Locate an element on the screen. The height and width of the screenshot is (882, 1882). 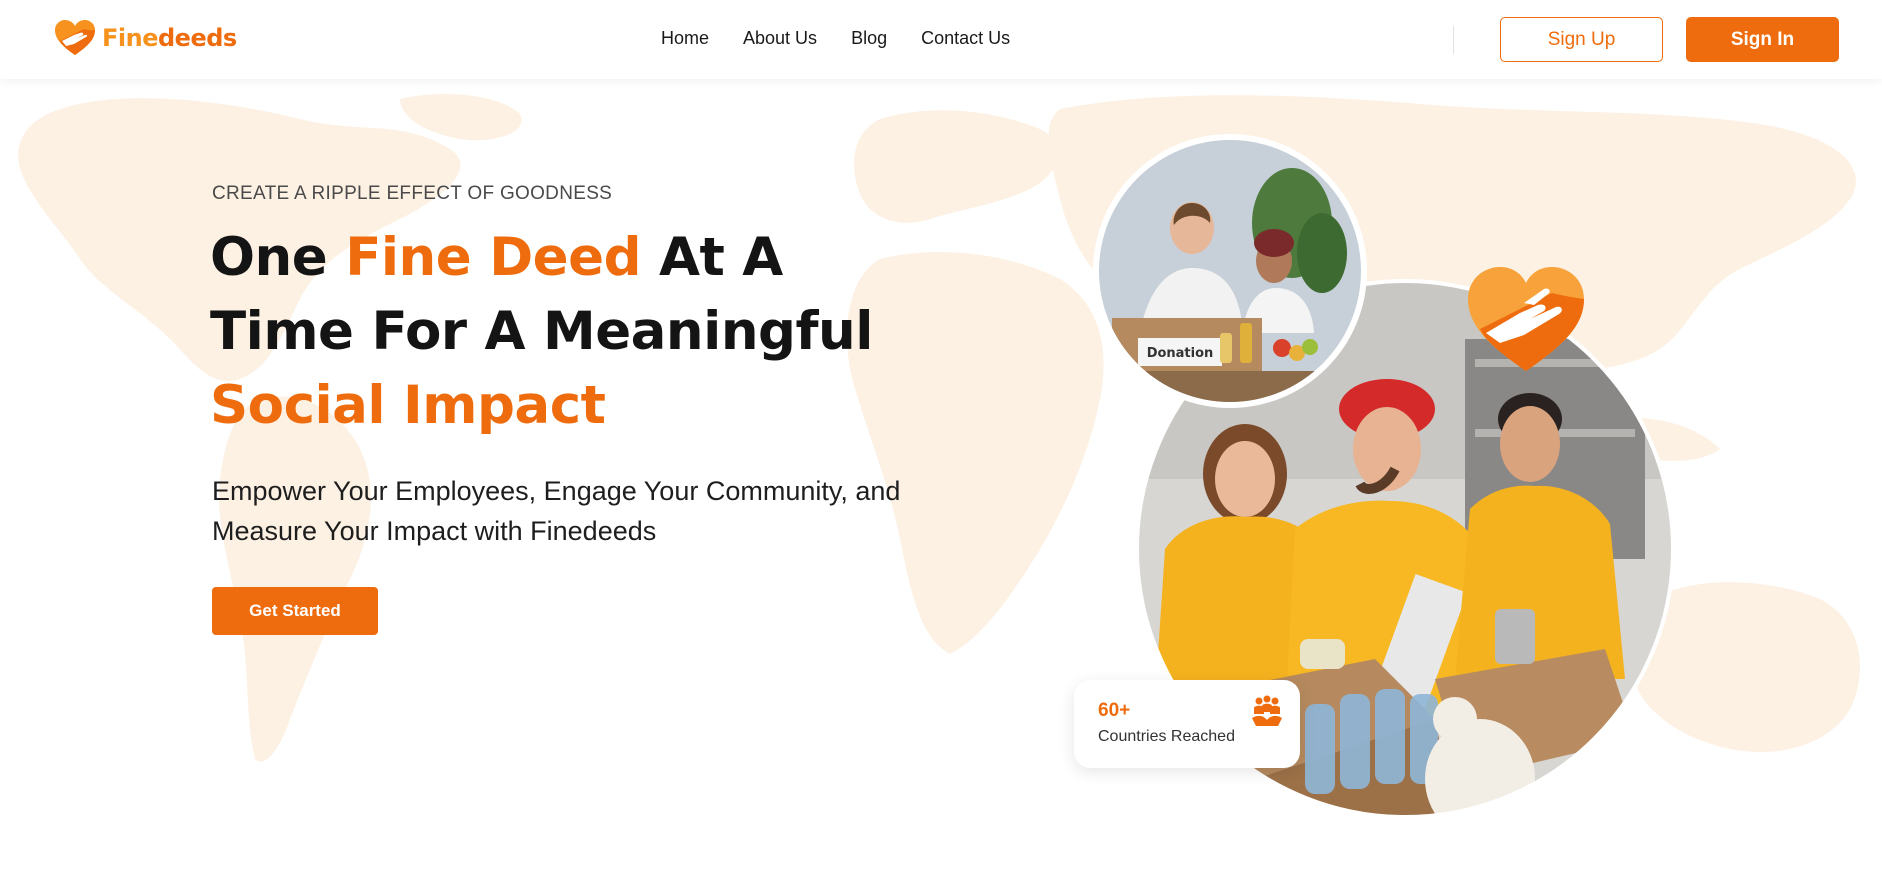
heart-hand-icon is located at coordinates (75, 37).